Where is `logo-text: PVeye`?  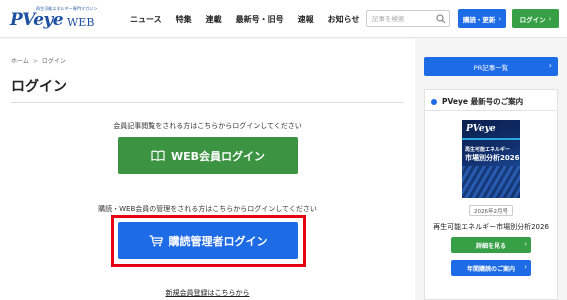
logo-text: PVeye is located at coordinates (37, 20).